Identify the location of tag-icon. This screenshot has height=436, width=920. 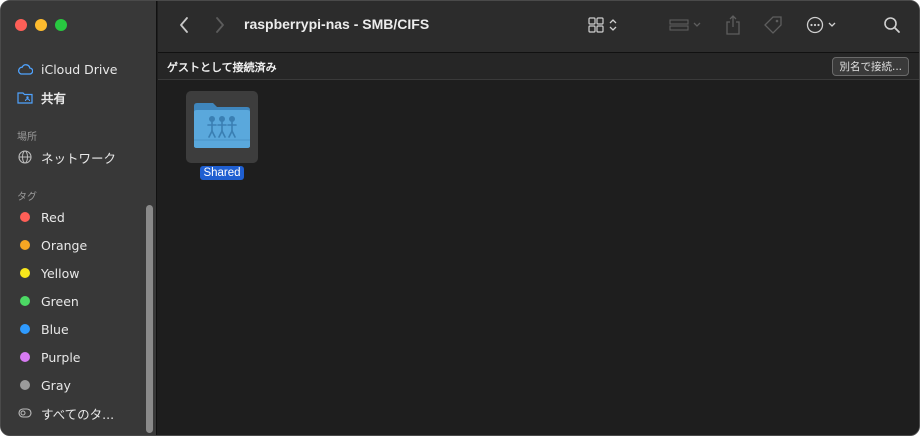
(773, 27).